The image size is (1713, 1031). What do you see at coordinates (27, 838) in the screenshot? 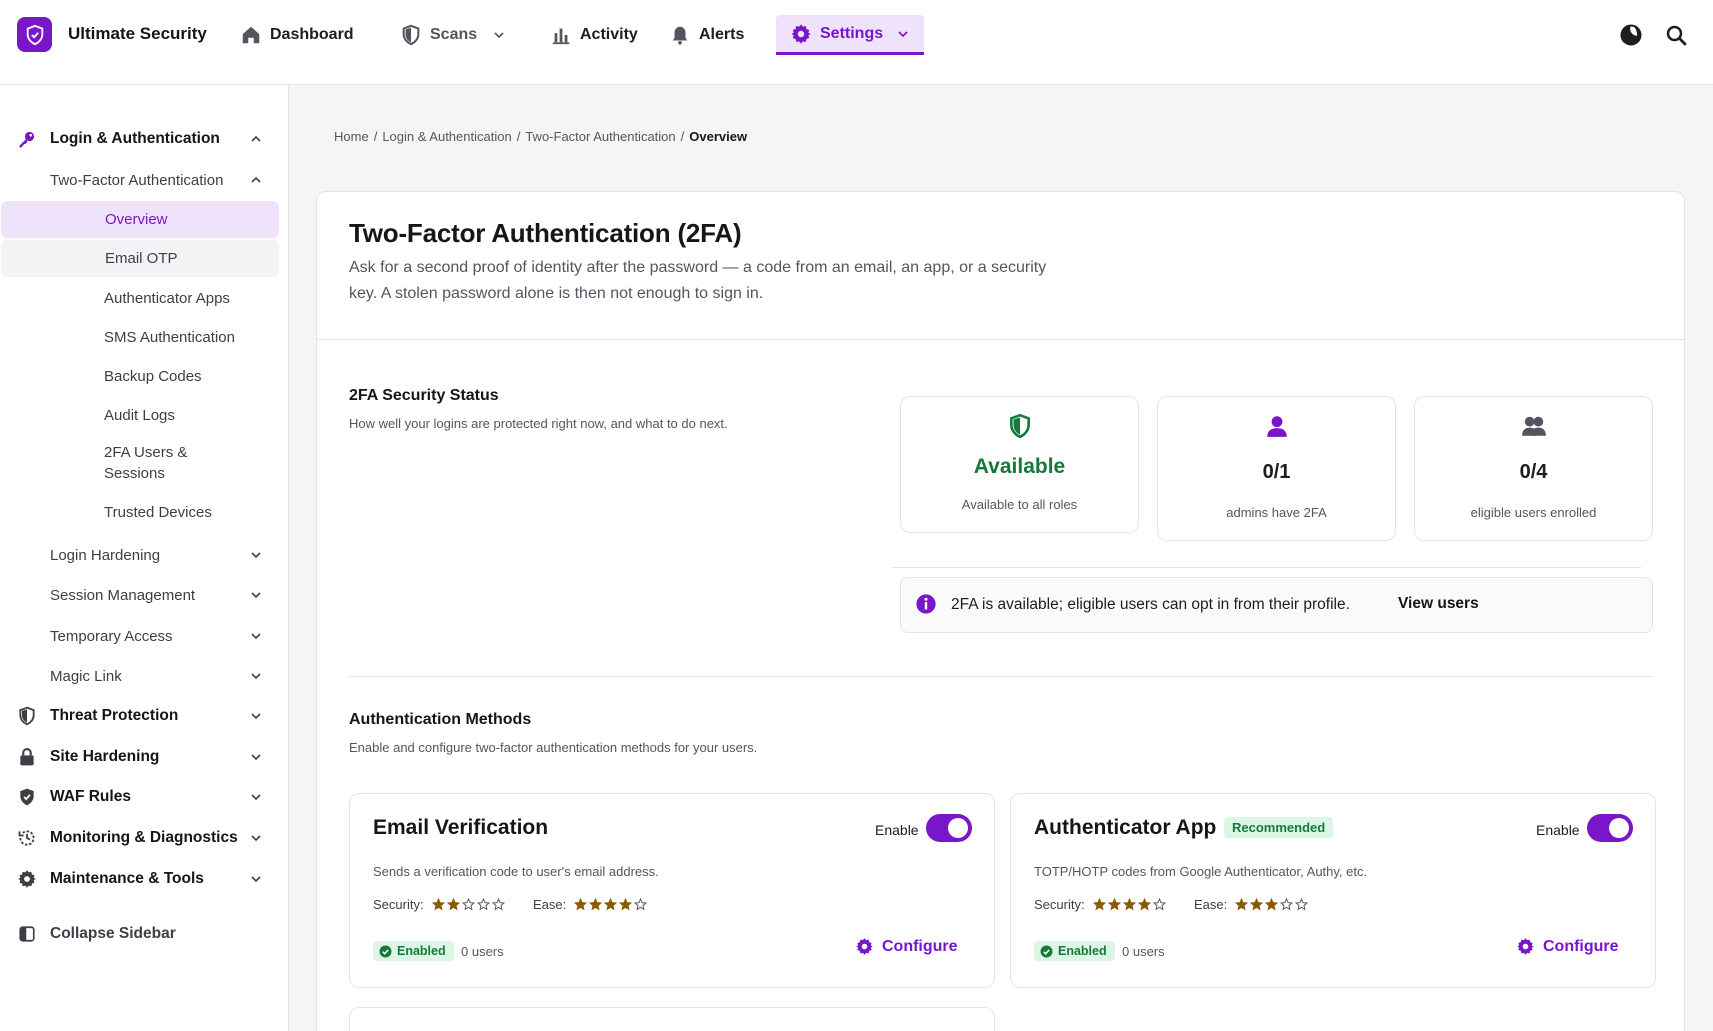
I see `history-icon` at bounding box center [27, 838].